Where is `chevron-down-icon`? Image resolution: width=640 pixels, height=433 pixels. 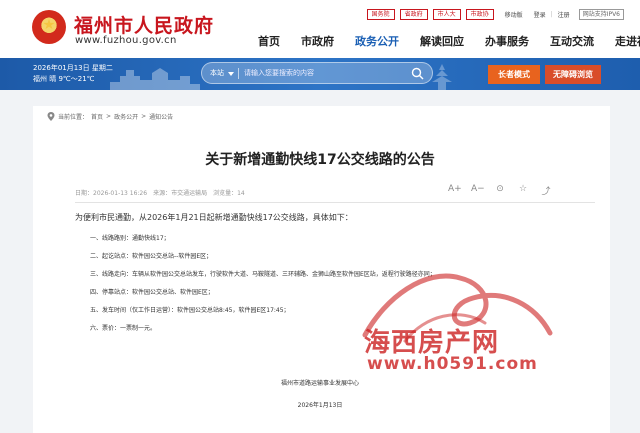 chevron-down-icon is located at coordinates (231, 74).